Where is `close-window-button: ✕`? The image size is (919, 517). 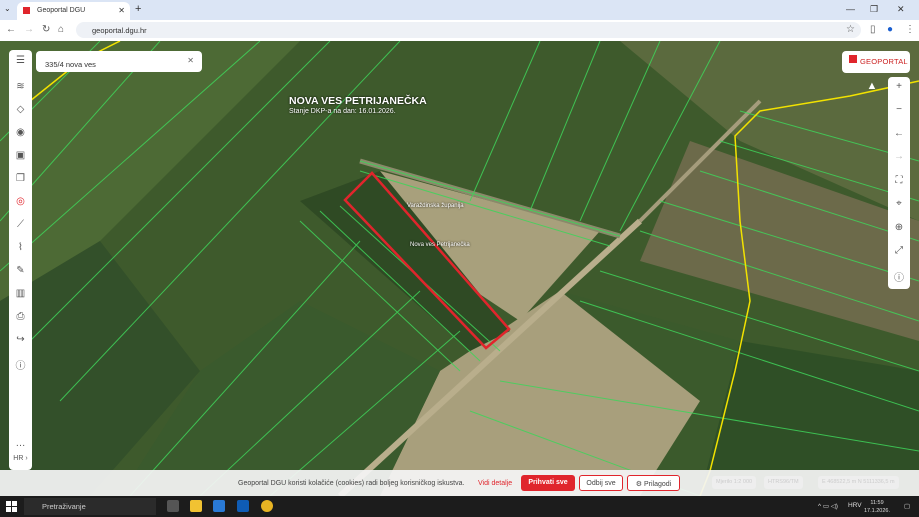 close-window-button: ✕ is located at coordinates (901, 9).